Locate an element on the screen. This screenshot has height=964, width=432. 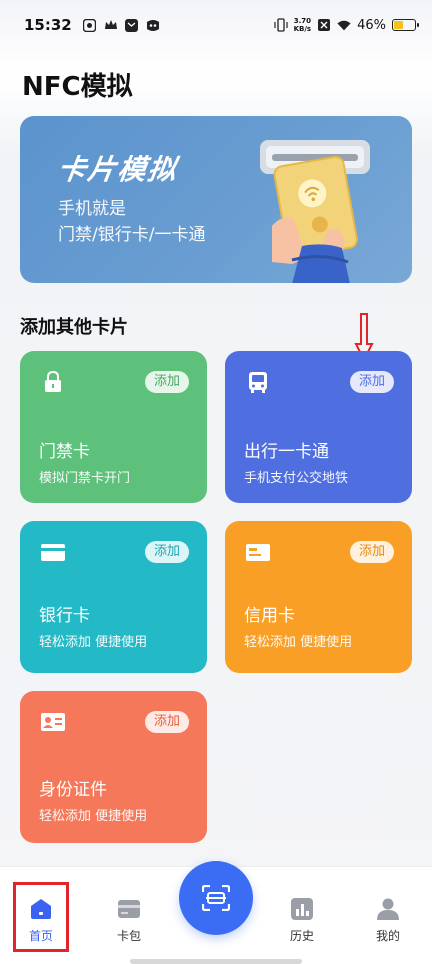
scan-icon is located at coordinates (216, 898).